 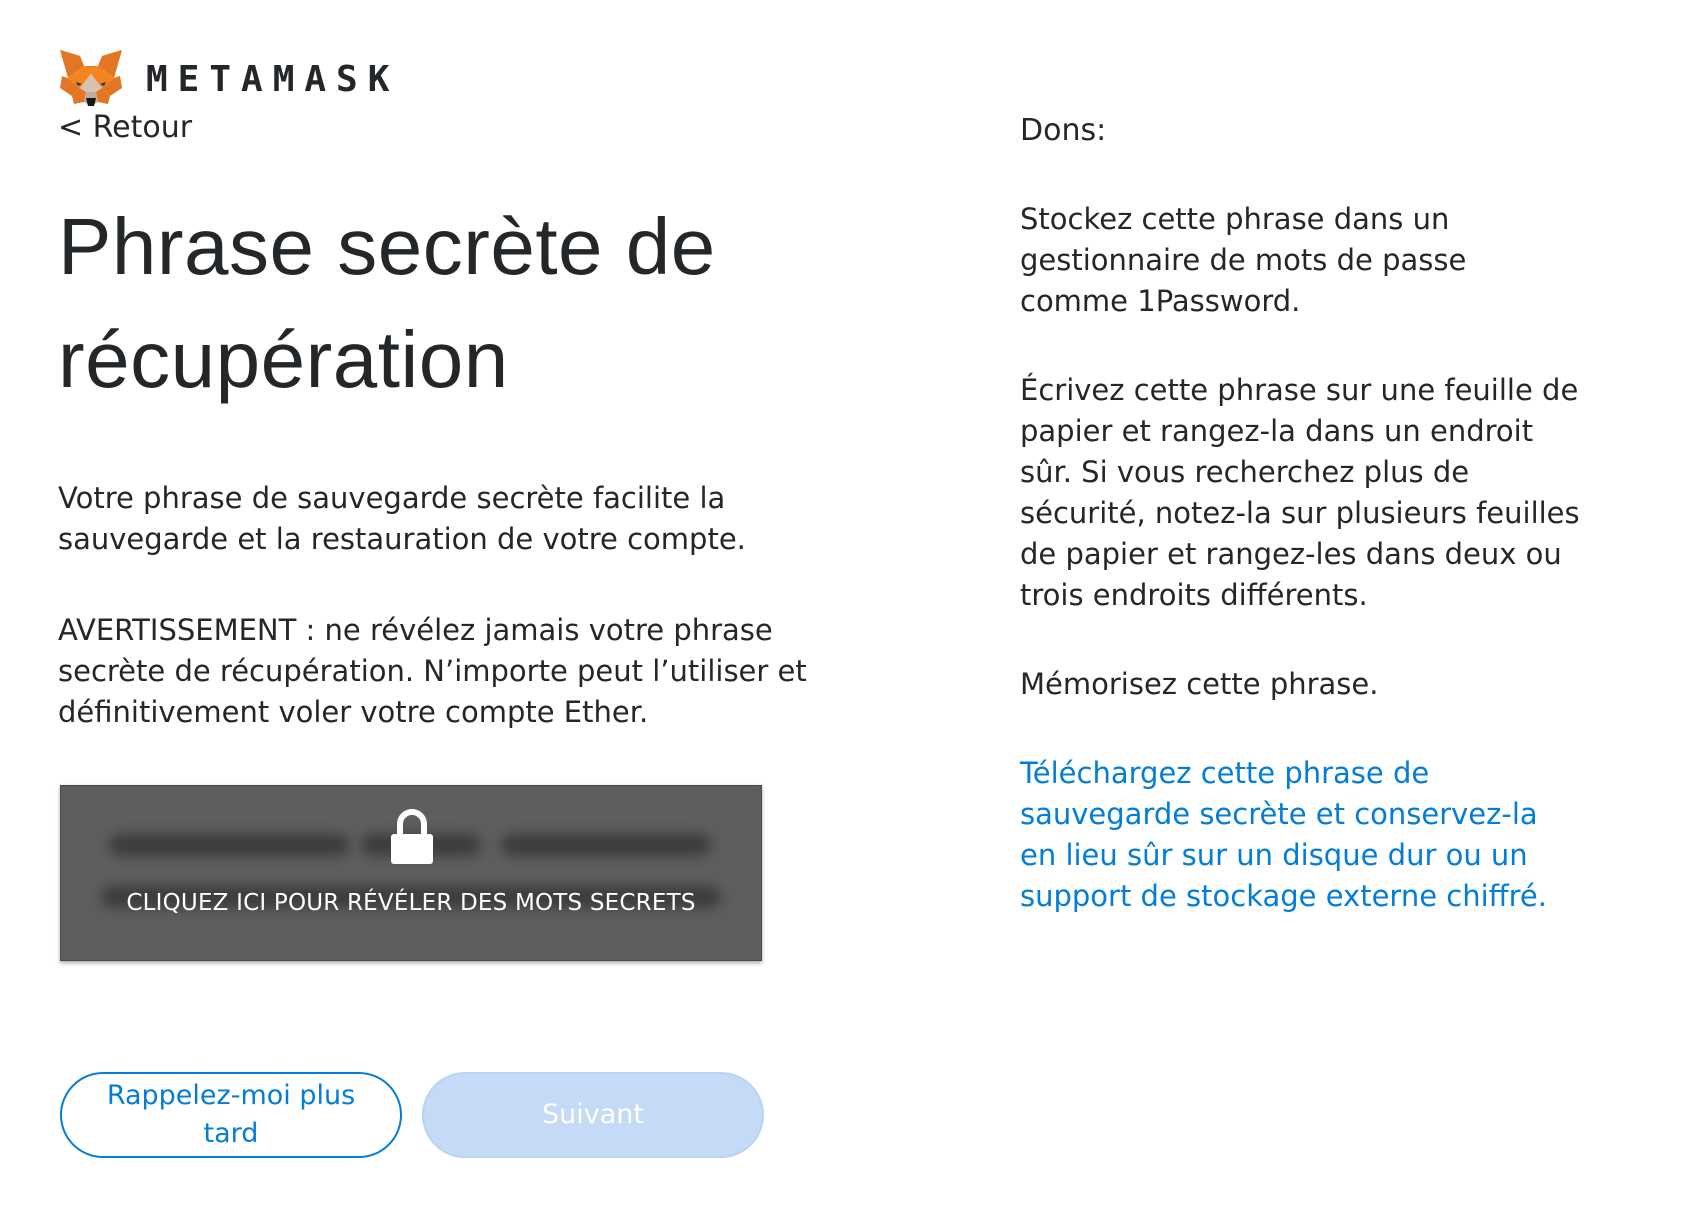 I want to click on lock-icon, so click(x=412, y=836).